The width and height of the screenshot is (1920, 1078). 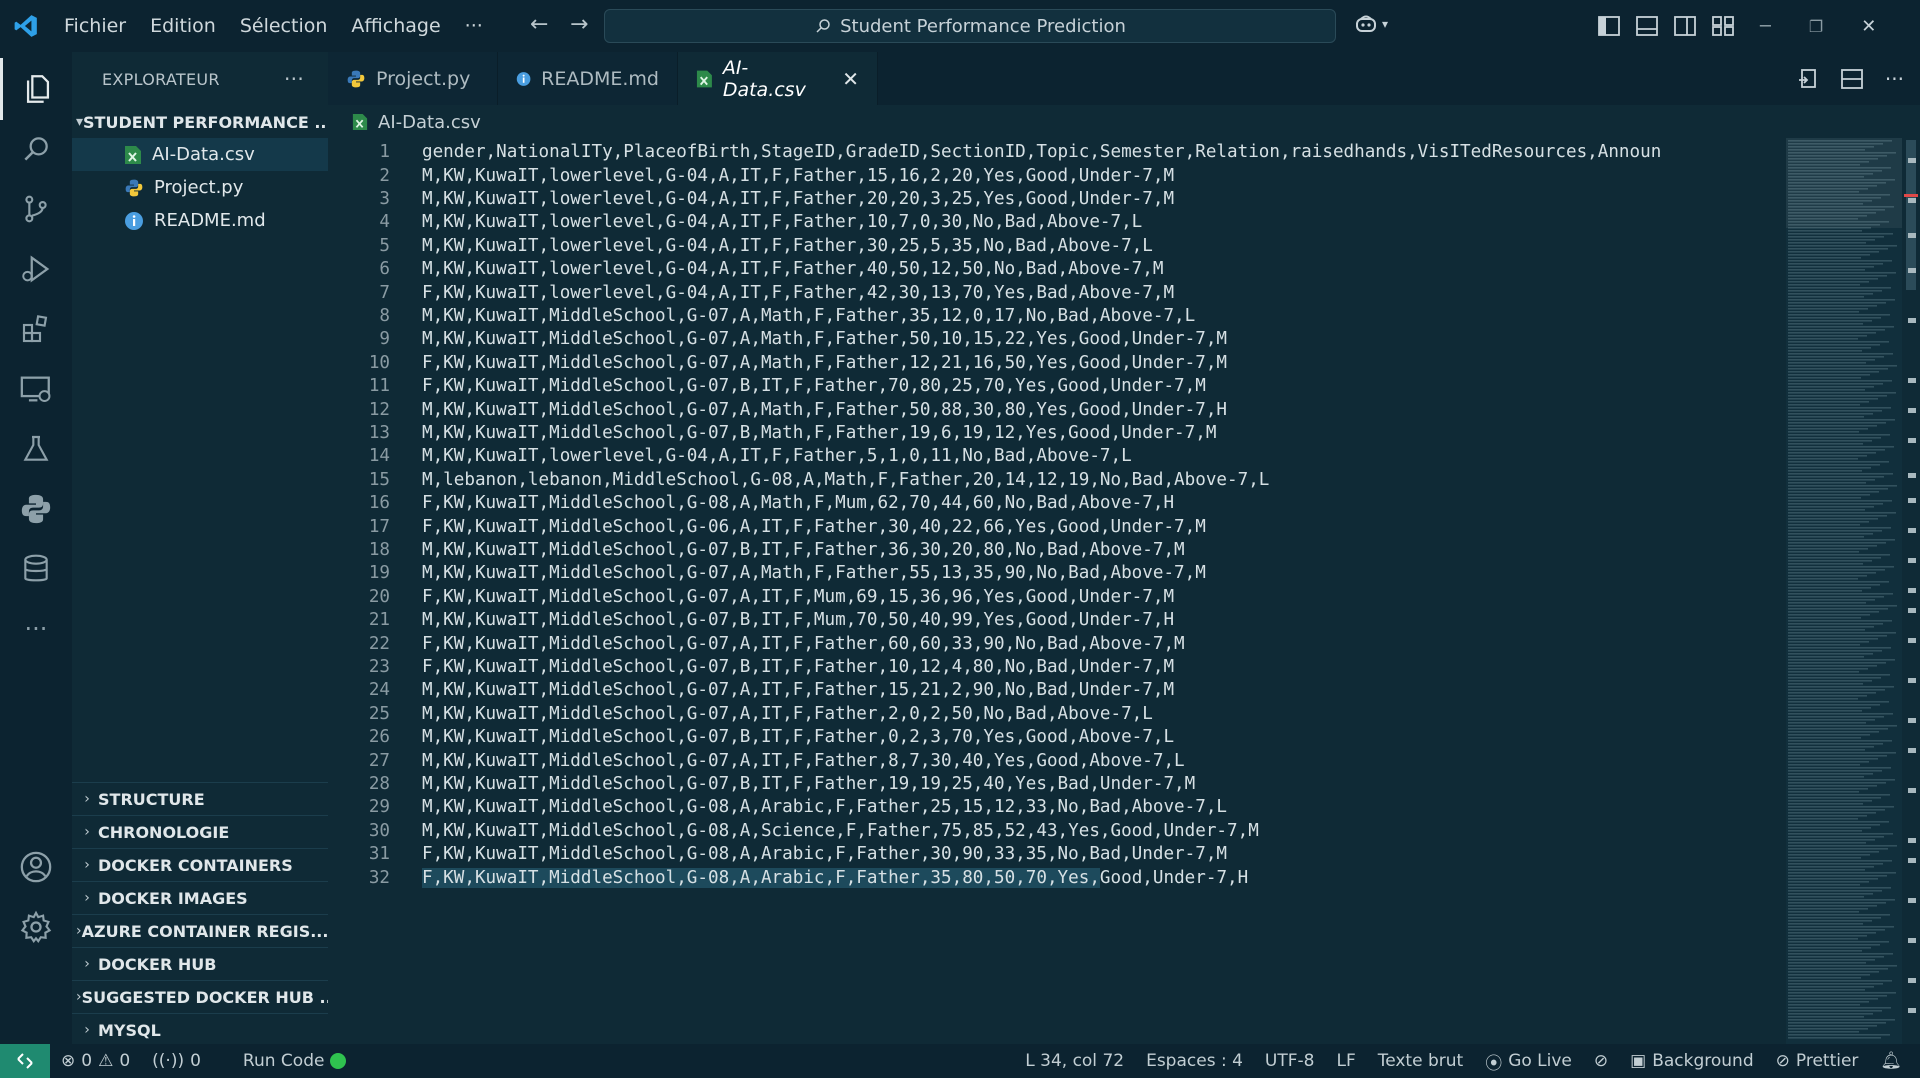 What do you see at coordinates (200, 187) in the screenshot?
I see `file-item-project-py: Project.py` at bounding box center [200, 187].